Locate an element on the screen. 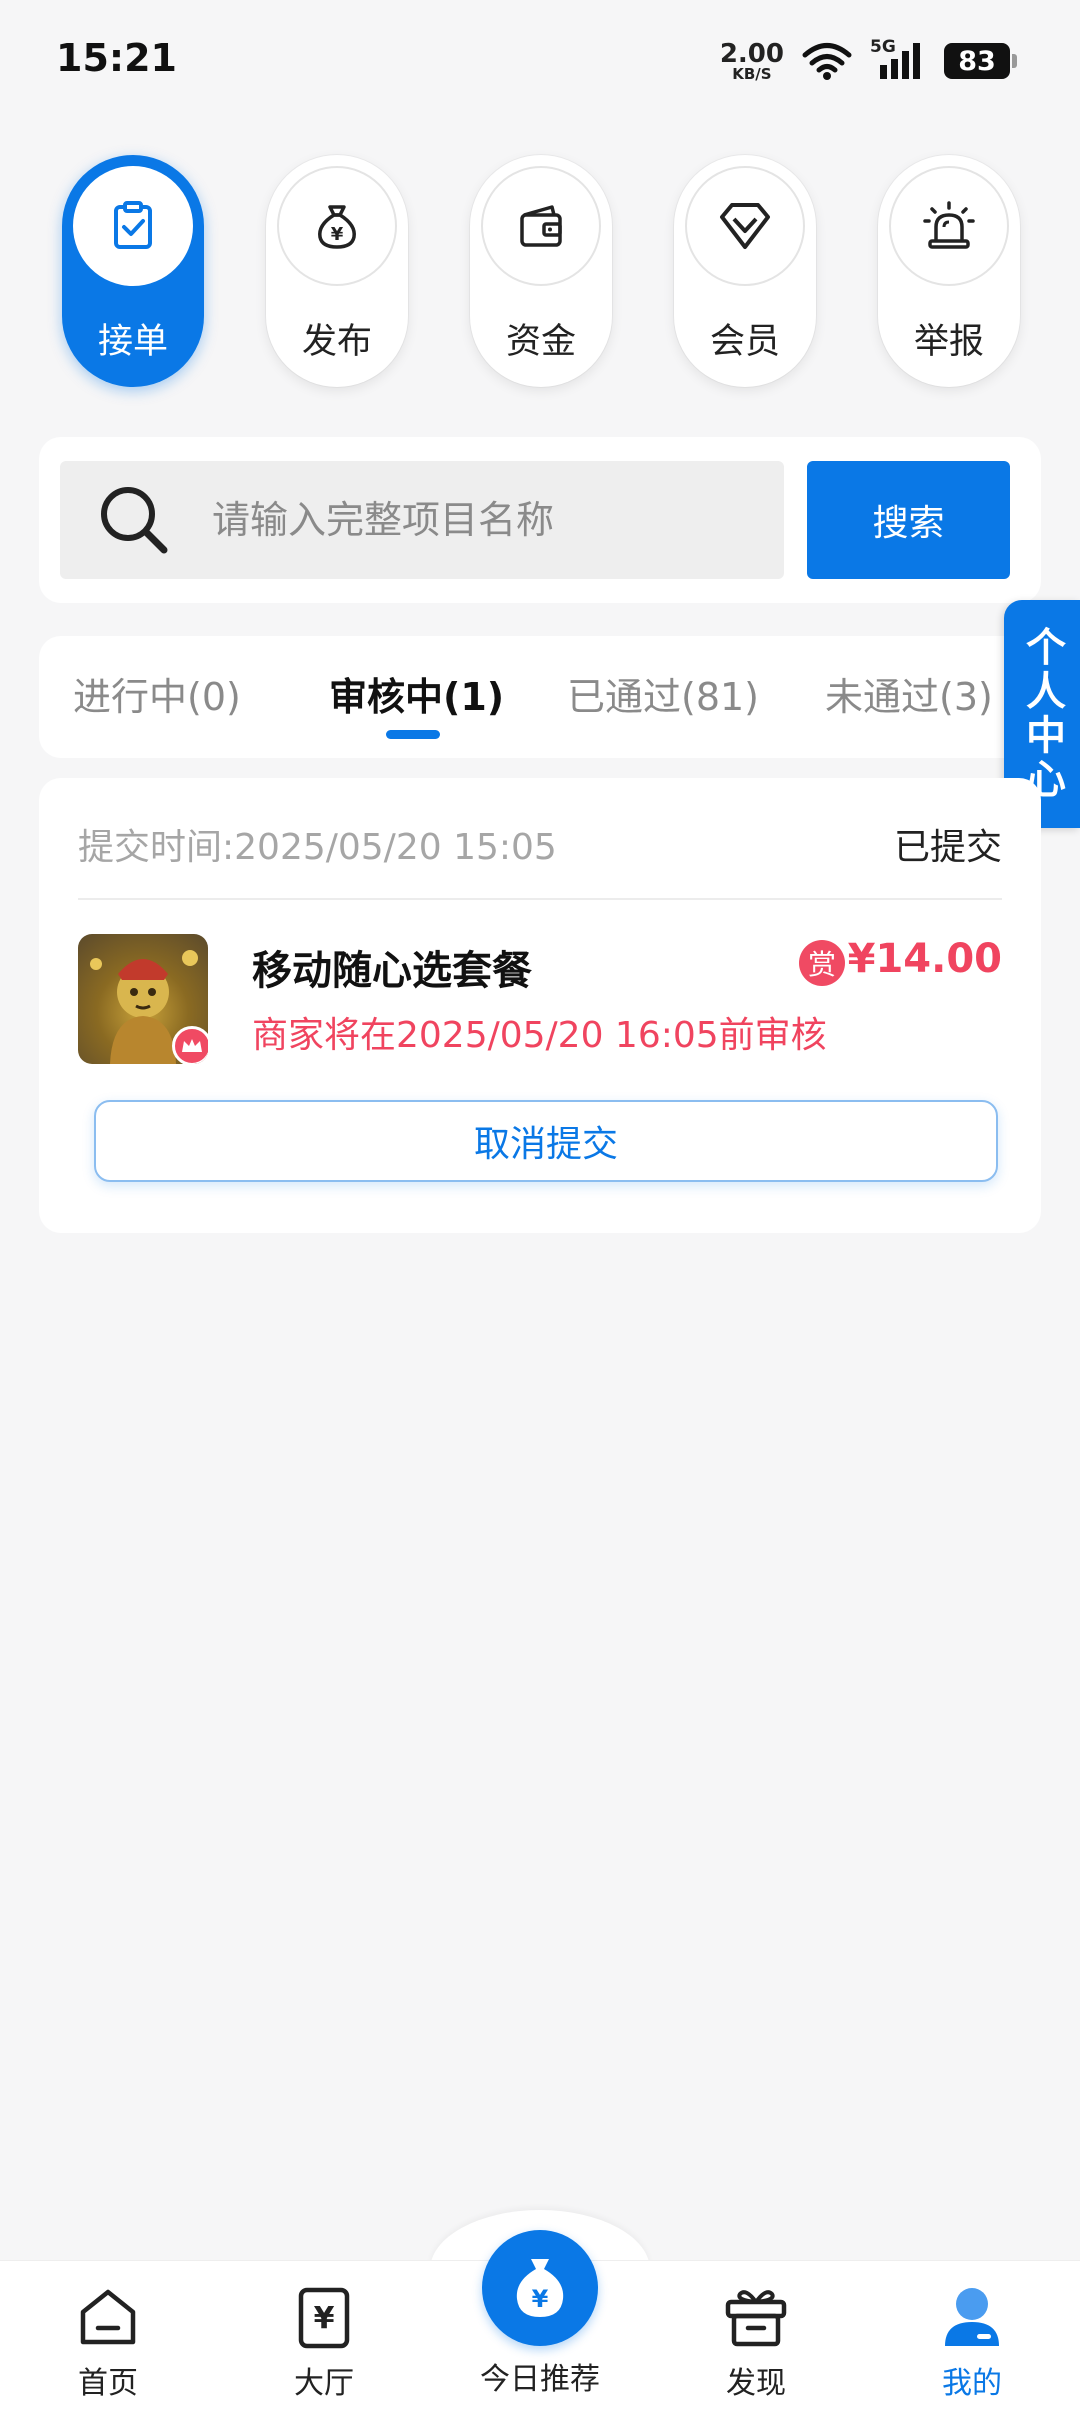 This screenshot has width=1080, height=2412. signal-indicator: 5G is located at coordinates (898, 59).